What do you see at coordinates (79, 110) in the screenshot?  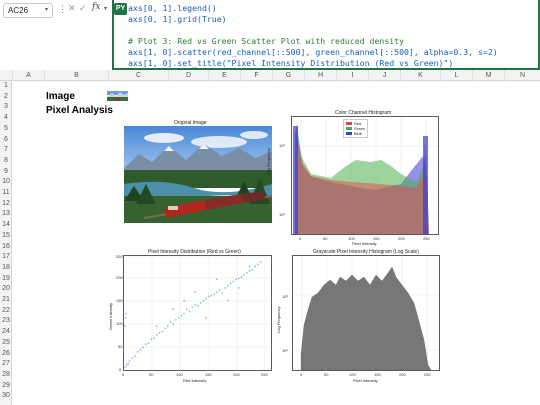 I see `cell-b3-pixel-analysis: Pixel Analysis` at bounding box center [79, 110].